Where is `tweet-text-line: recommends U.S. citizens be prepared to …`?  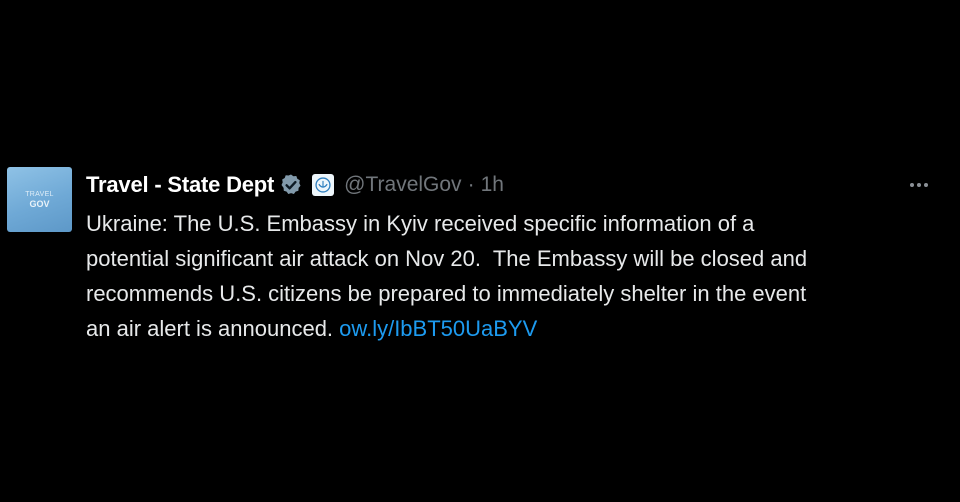 tweet-text-line: recommends U.S. citizens be prepared to … is located at coordinates (446, 293).